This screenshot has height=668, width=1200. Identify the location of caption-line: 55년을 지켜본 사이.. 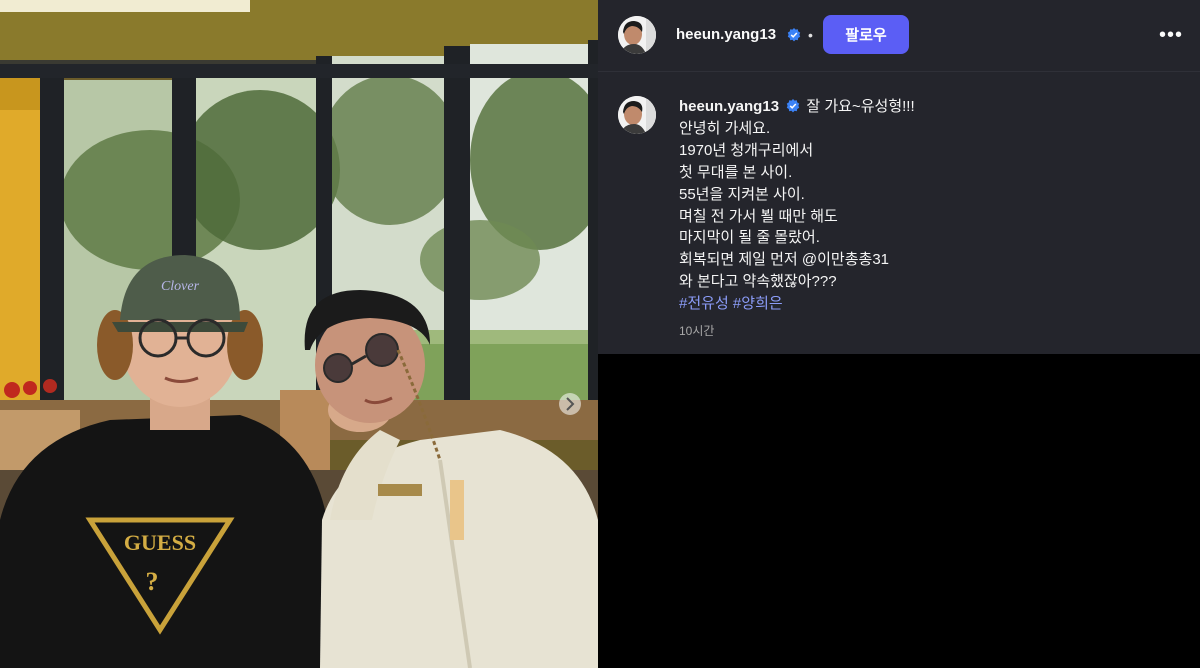
(742, 194).